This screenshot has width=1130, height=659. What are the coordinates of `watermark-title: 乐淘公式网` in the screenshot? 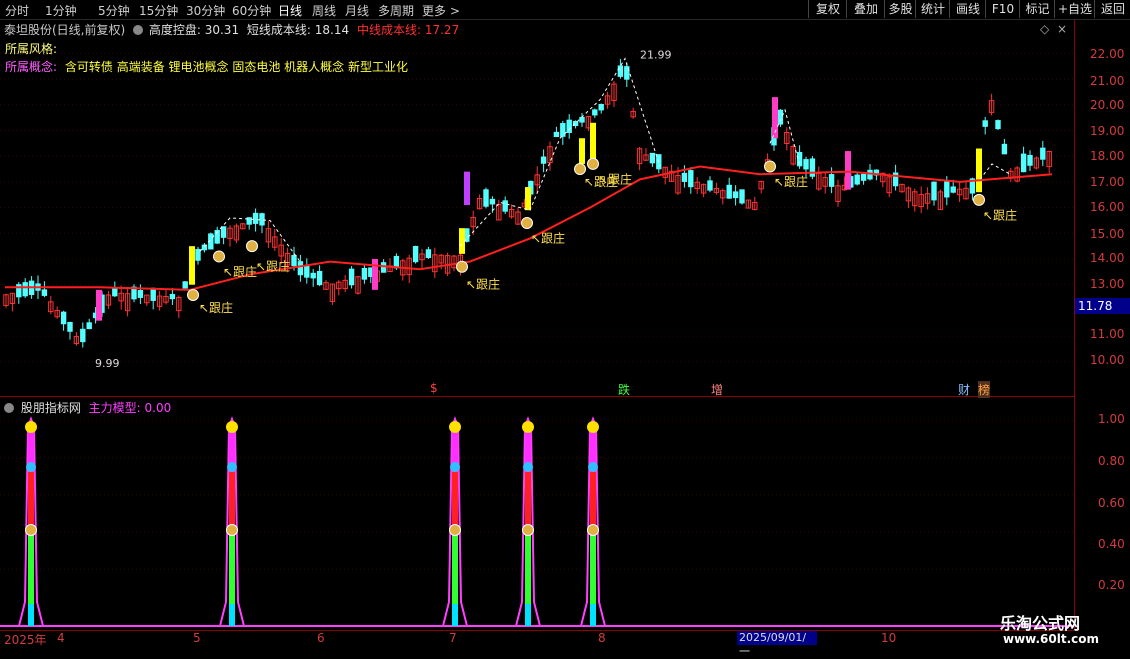 It's located at (1040, 623).